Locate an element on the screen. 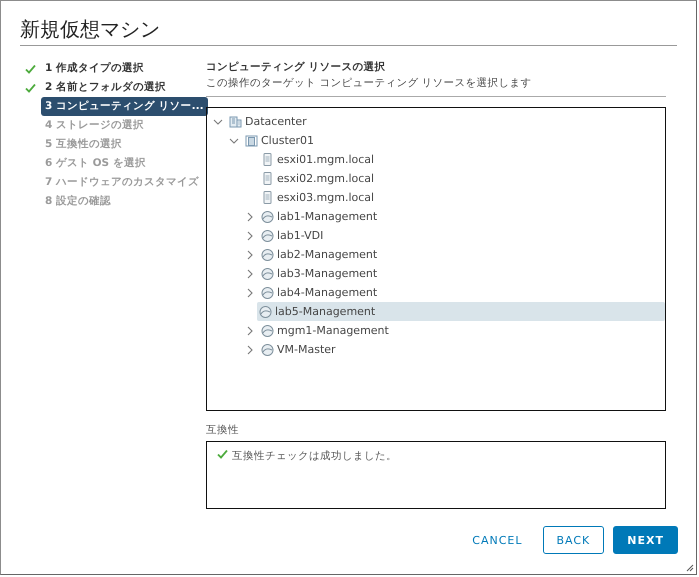 This screenshot has height=577, width=699. next-button: NEXT is located at coordinates (645, 540).